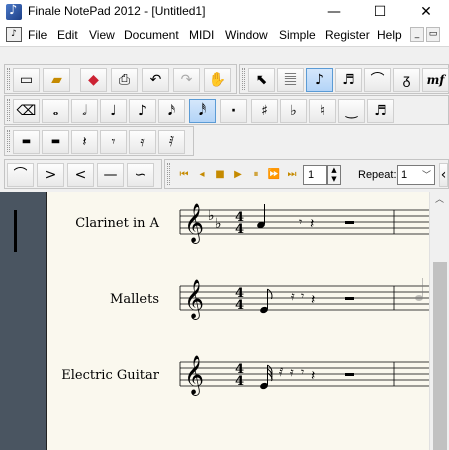 The height and width of the screenshot is (450, 449). Describe the element at coordinates (319, 80) in the screenshot. I see `simple-entry-icon: ♪` at that location.